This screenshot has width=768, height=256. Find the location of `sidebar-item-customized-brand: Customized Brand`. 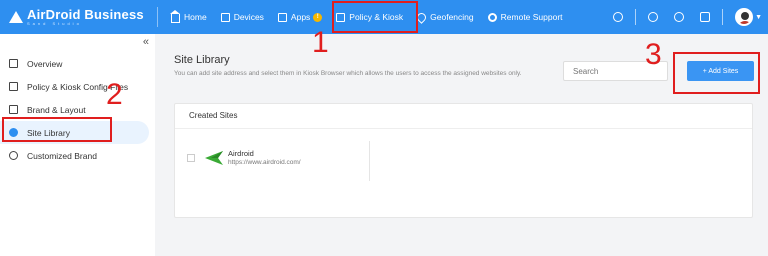

sidebar-item-customized-brand: Customized Brand is located at coordinates (77, 155).